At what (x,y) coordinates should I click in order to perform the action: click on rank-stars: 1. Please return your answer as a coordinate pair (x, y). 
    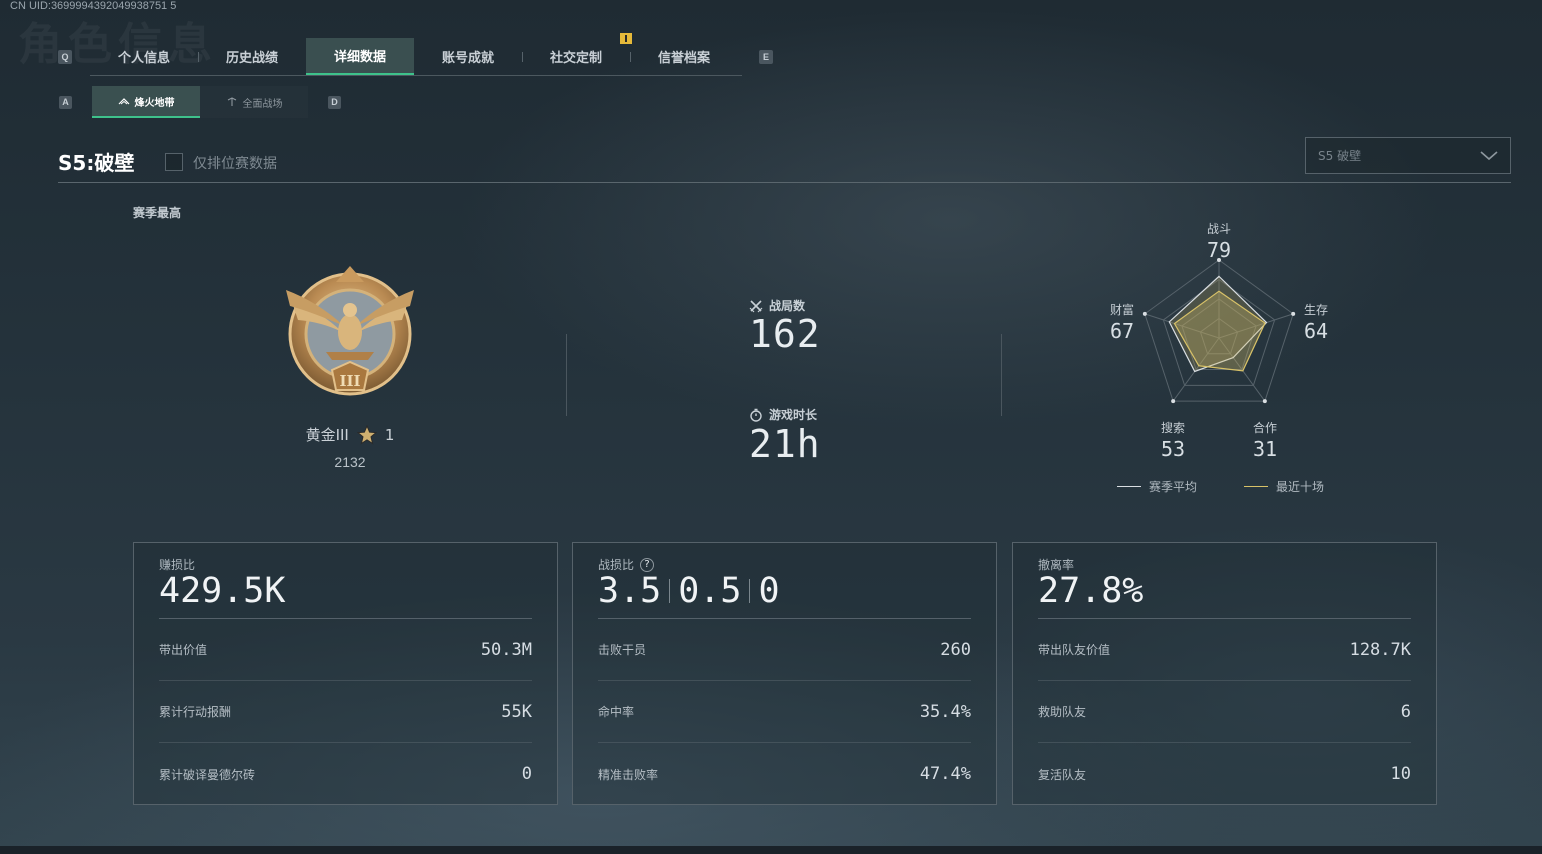
    Looking at the image, I should click on (389, 434).